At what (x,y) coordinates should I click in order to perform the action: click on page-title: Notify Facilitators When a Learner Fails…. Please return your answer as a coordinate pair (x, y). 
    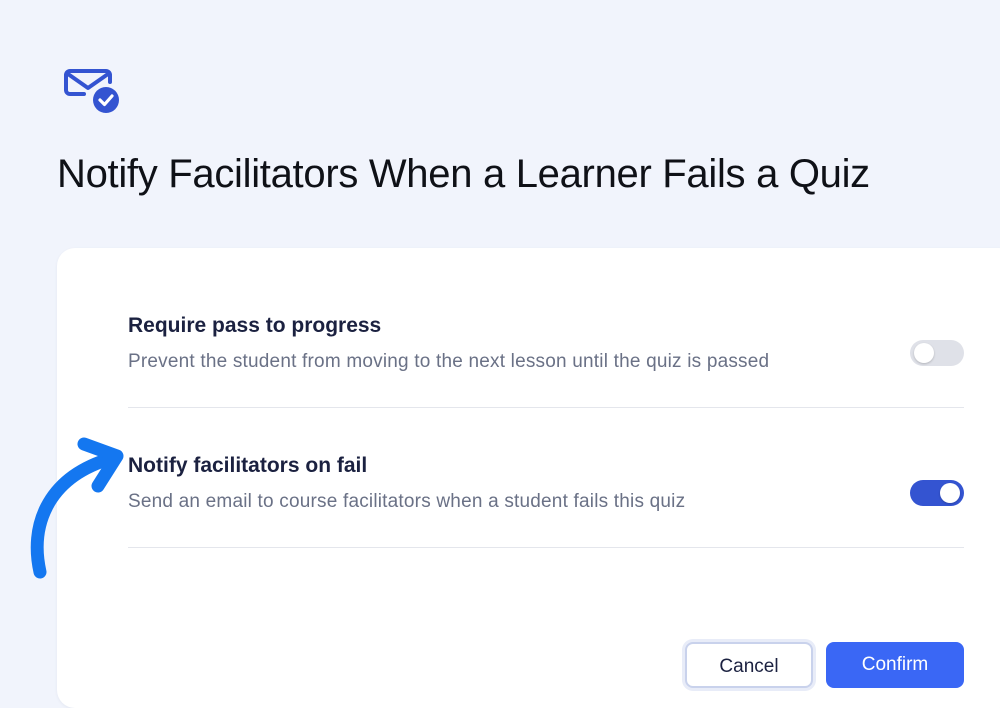
    Looking at the image, I should click on (463, 174).